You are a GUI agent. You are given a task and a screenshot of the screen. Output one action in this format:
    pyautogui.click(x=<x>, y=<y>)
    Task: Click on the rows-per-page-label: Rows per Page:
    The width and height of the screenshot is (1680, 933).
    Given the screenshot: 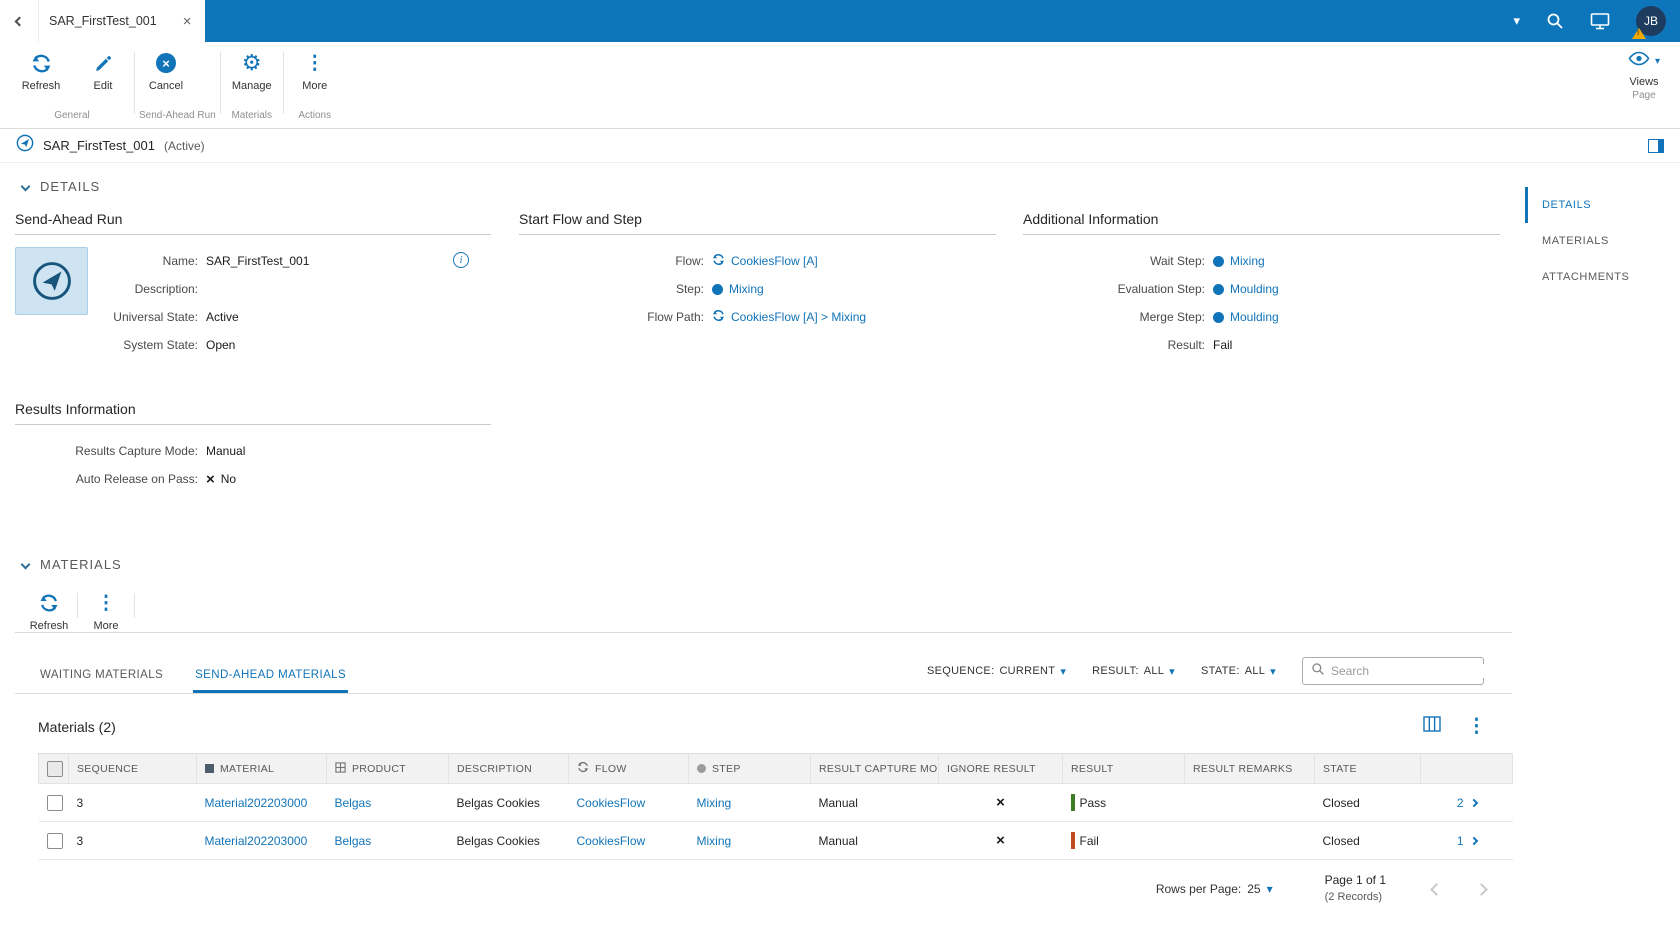 What is the action you would take?
    pyautogui.click(x=1198, y=889)
    